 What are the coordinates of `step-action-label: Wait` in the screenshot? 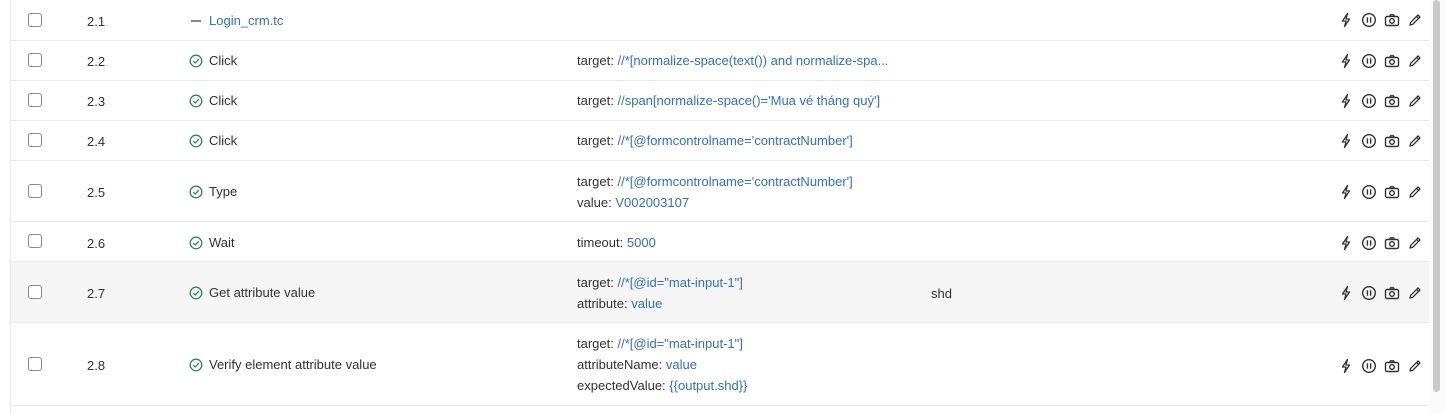 It's located at (222, 242).